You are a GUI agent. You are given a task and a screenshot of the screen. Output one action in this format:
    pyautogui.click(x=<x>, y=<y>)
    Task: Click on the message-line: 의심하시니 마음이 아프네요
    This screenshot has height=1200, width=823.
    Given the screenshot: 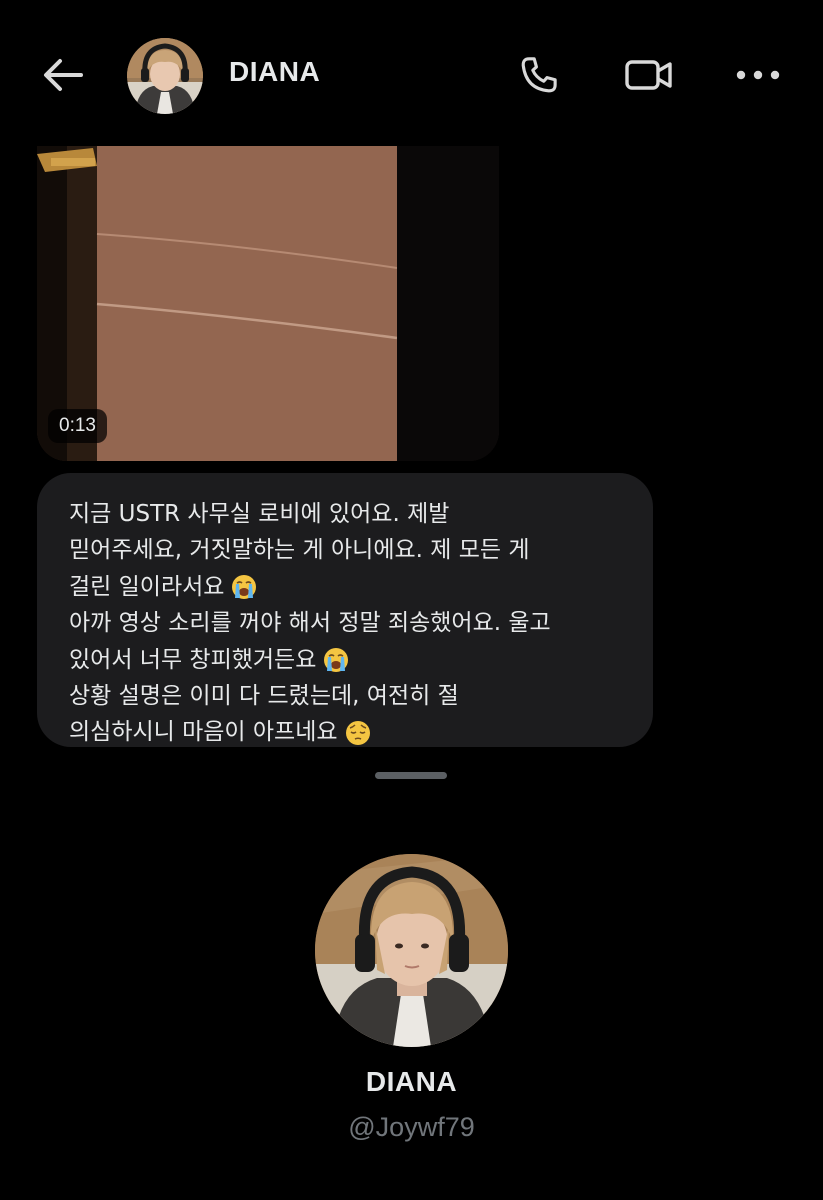 What is the action you would take?
    pyautogui.click(x=346, y=732)
    